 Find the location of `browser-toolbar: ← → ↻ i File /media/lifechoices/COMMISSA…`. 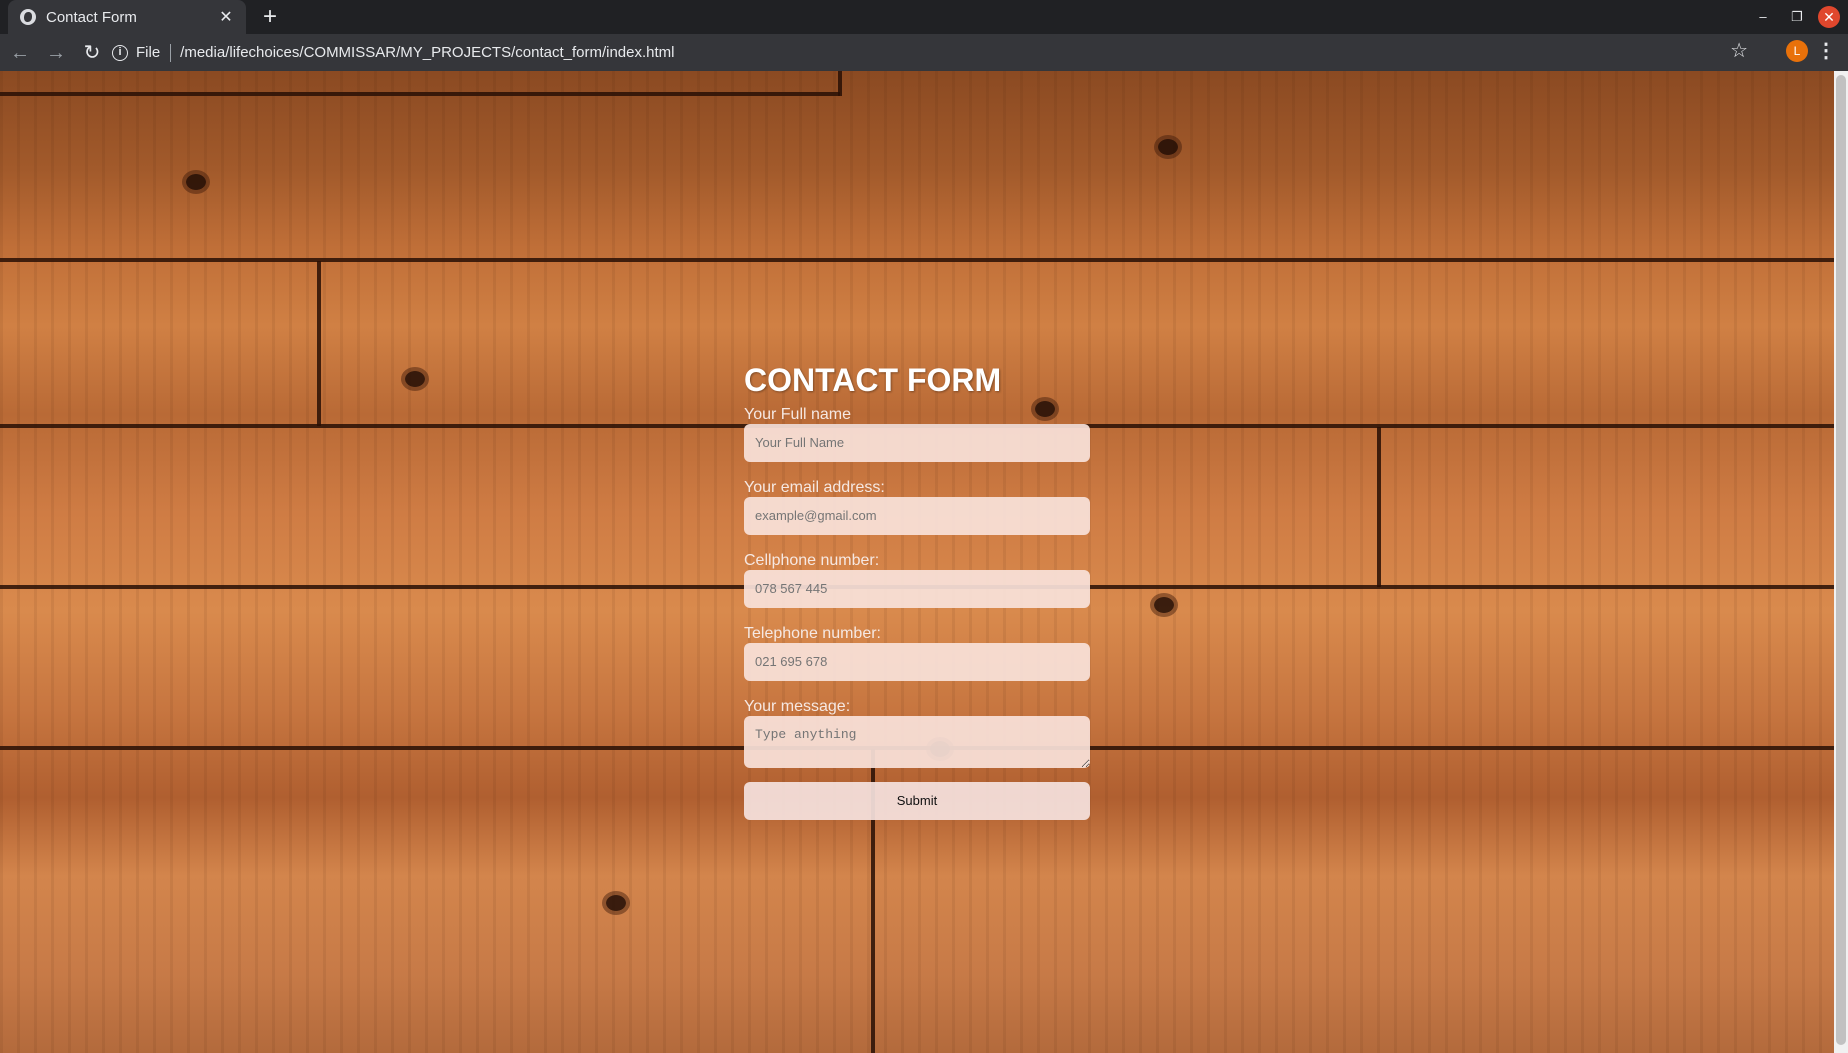

browser-toolbar: ← → ↻ i File /media/lifechoices/COMMISSA… is located at coordinates (924, 52).